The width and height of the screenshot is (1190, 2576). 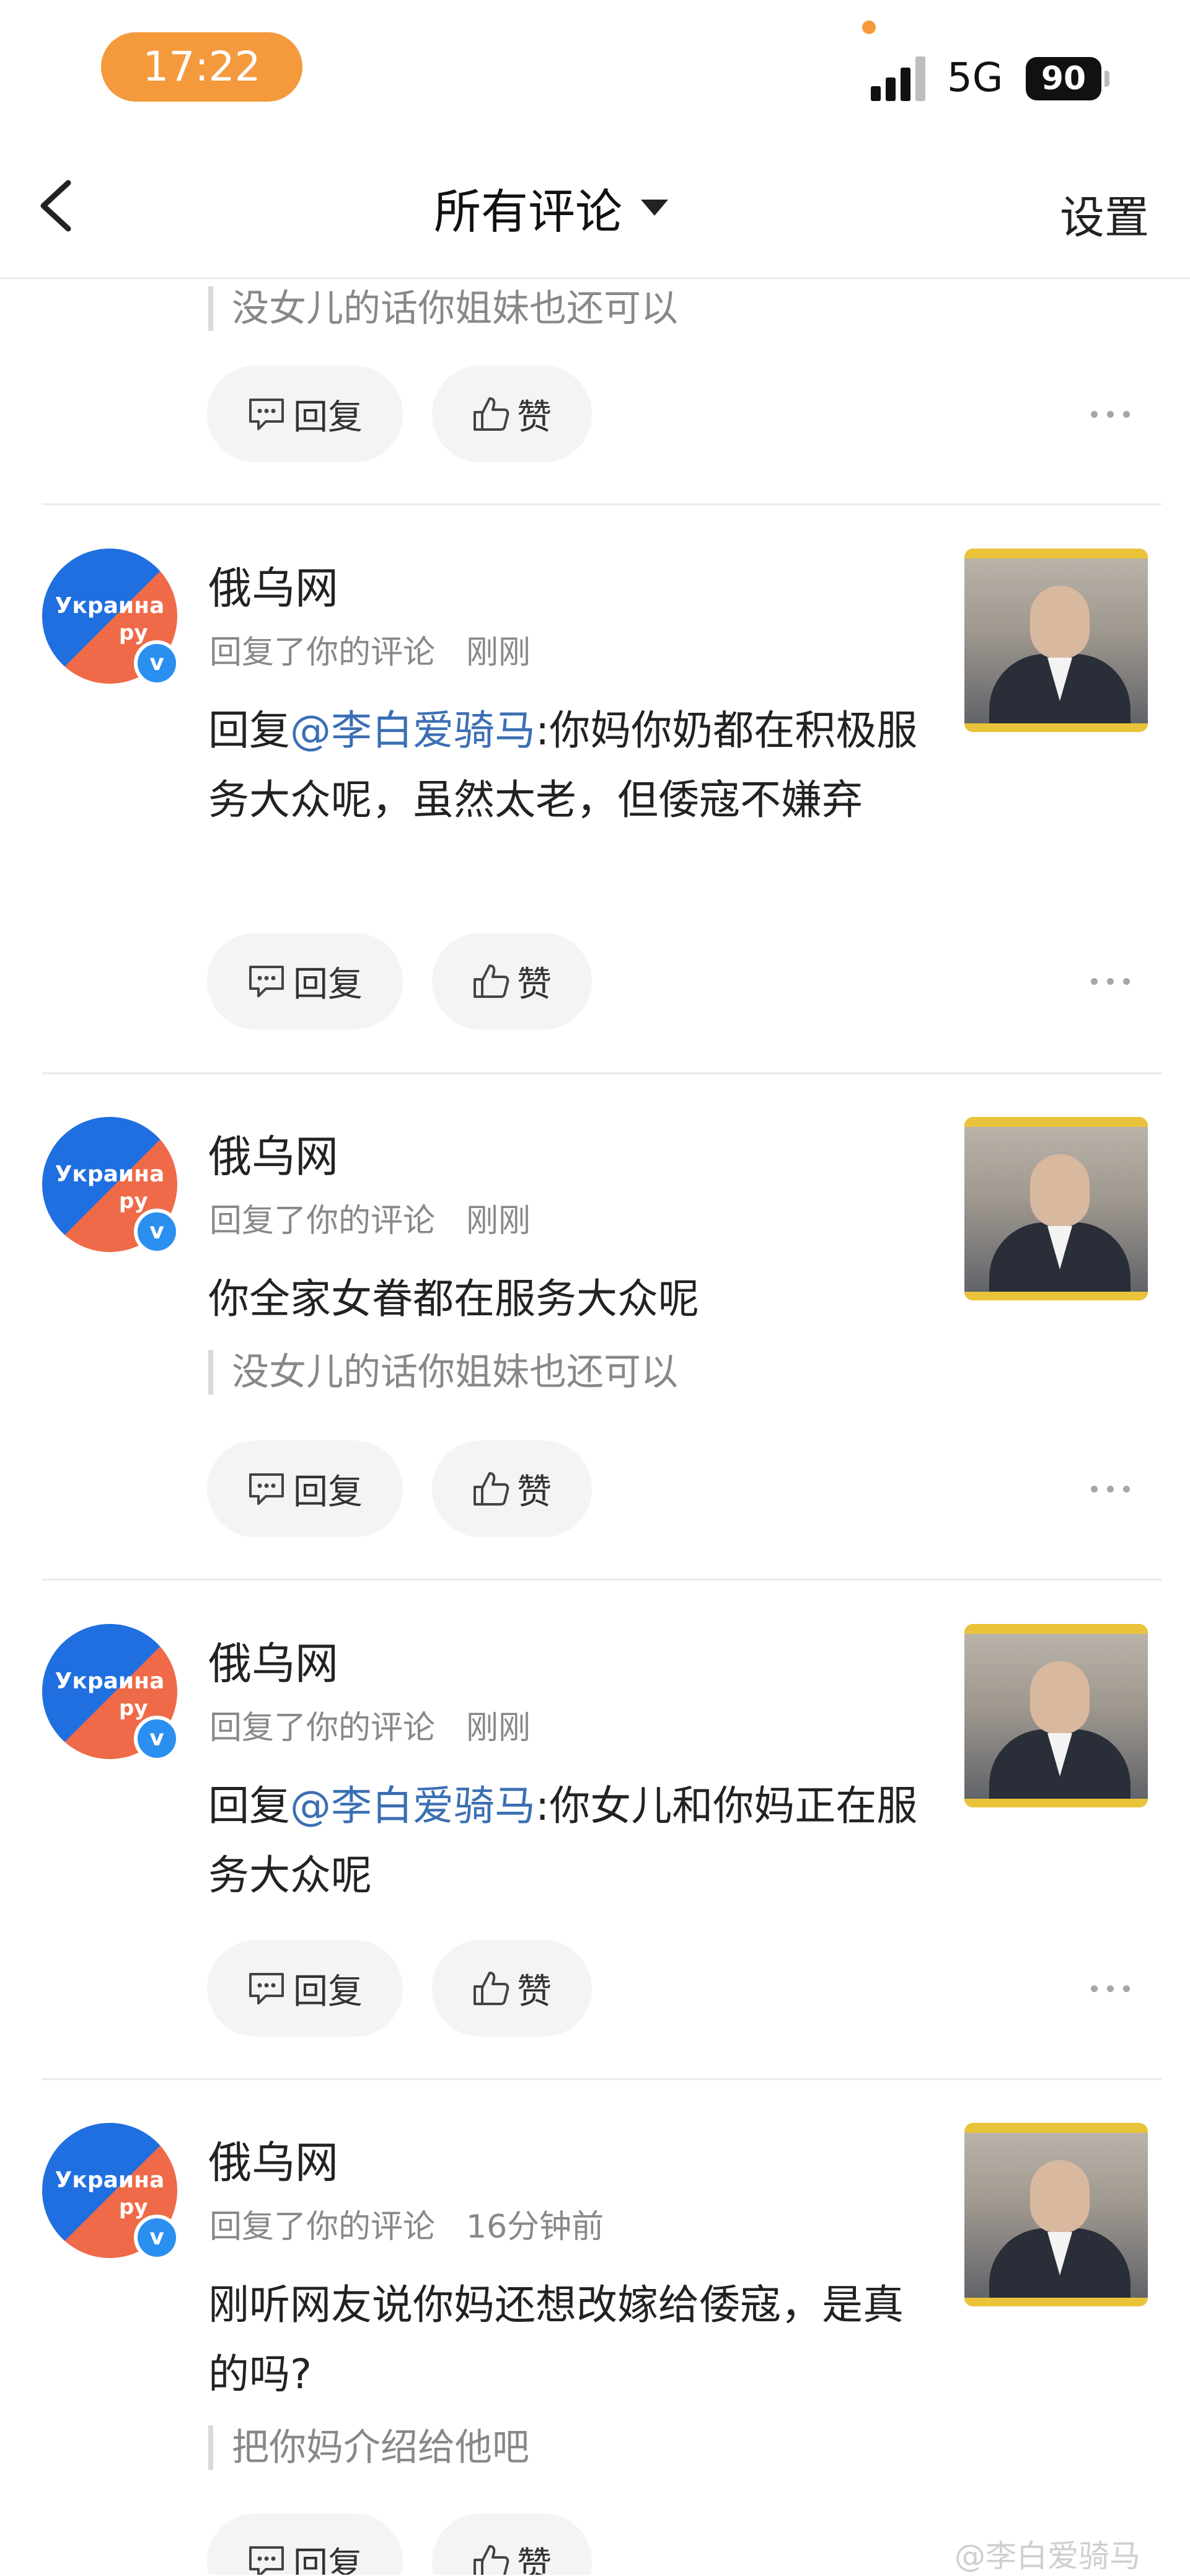 What do you see at coordinates (975, 78) in the screenshot?
I see `network-label: 5G` at bounding box center [975, 78].